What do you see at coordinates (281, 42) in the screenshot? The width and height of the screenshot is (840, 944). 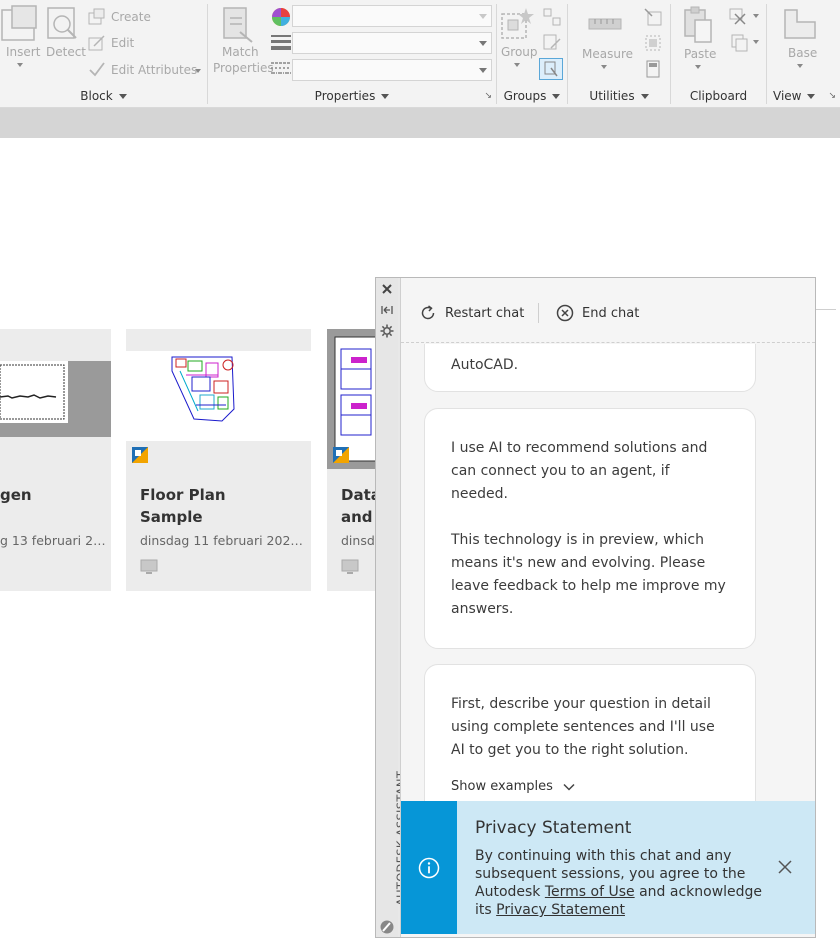 I see `lineweight-icon` at bounding box center [281, 42].